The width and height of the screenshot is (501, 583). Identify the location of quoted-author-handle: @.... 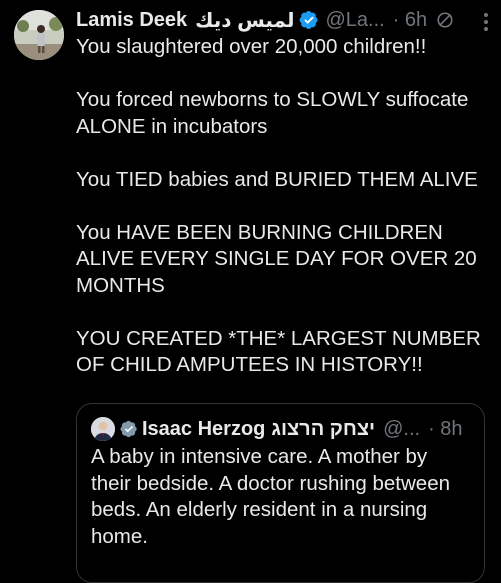
(401, 429).